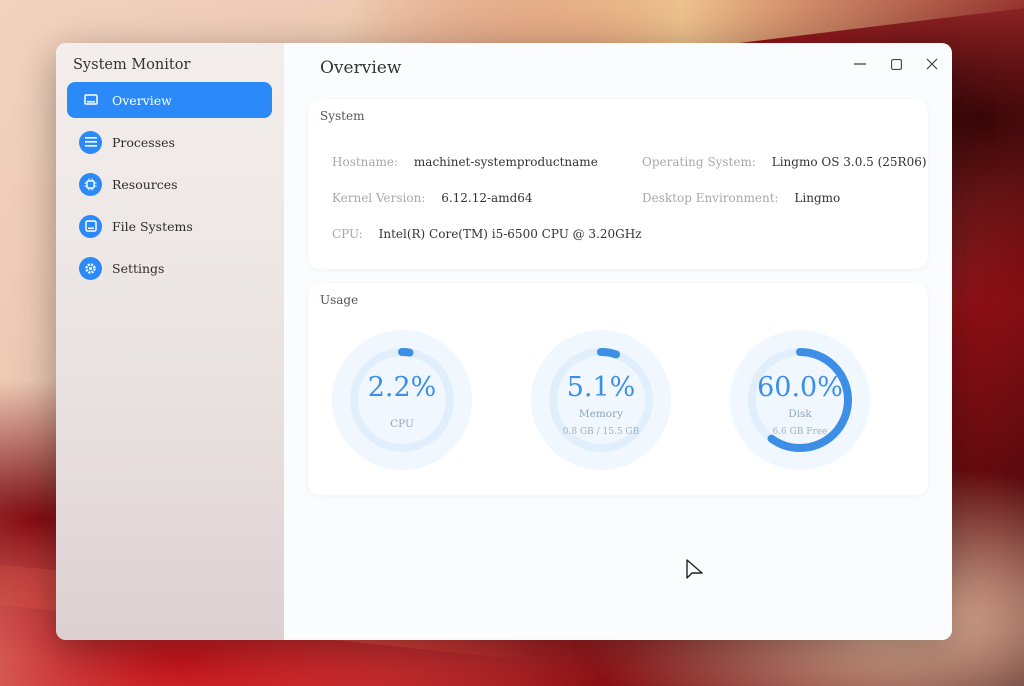 The width and height of the screenshot is (1024, 686). I want to click on memory-gauge: 5.1% Memory 0.8 GB / 15.5 GB, so click(601, 400).